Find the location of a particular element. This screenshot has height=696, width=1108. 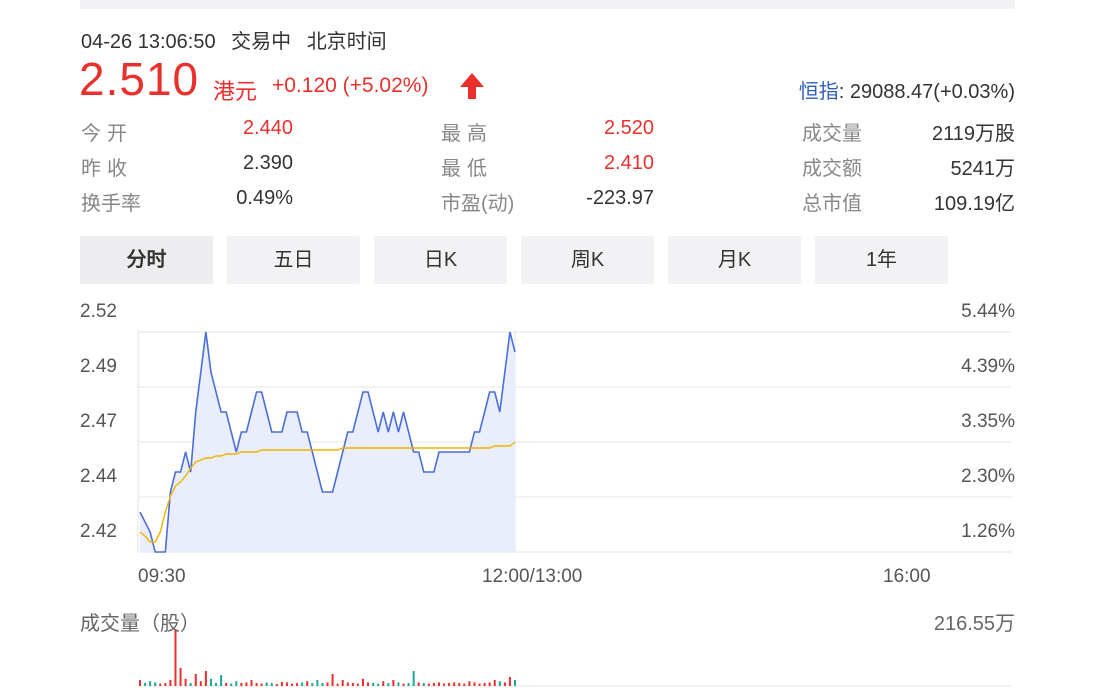

volume-title: 成交量（股） is located at coordinates (140, 624).